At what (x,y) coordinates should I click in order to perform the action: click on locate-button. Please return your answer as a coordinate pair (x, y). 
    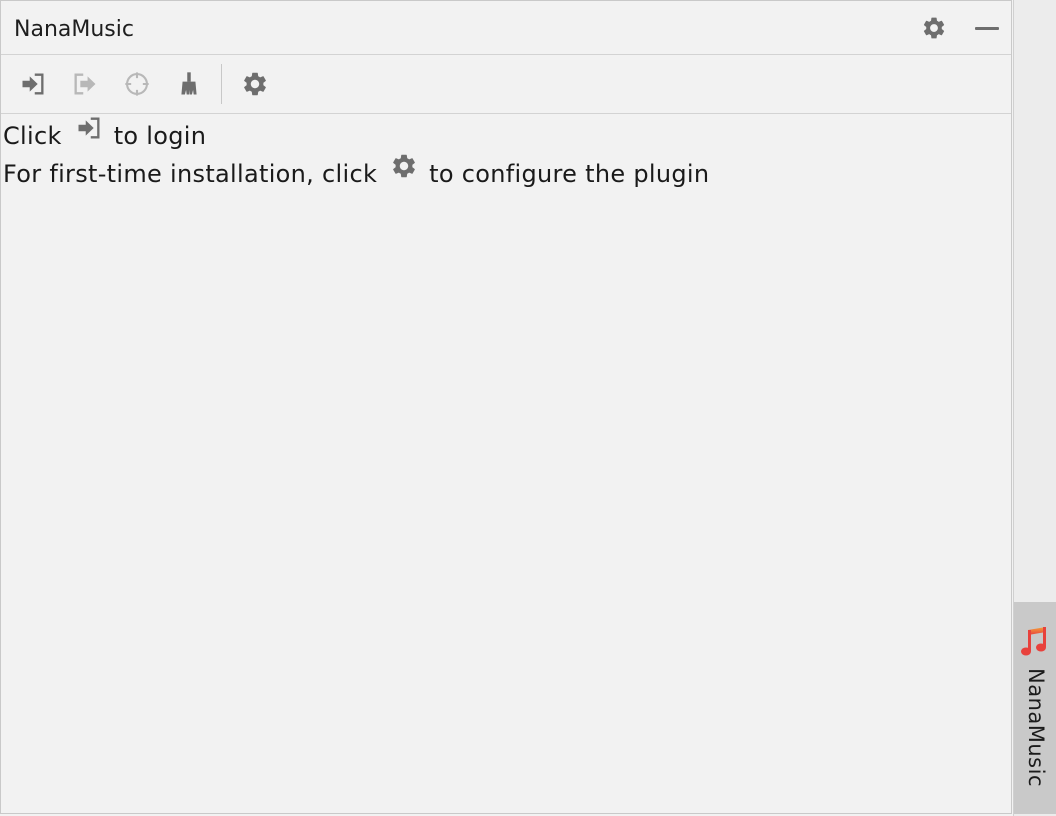
    Looking at the image, I should click on (137, 84).